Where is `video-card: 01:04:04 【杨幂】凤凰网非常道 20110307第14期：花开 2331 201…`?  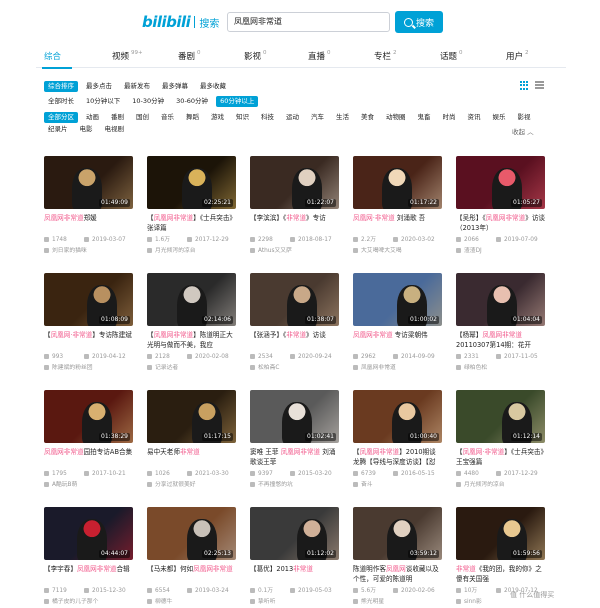 video-card: 01:04:04 【杨幂】凤凰网非常道 20110307第14期：花开 2331 201… is located at coordinates (500, 322).